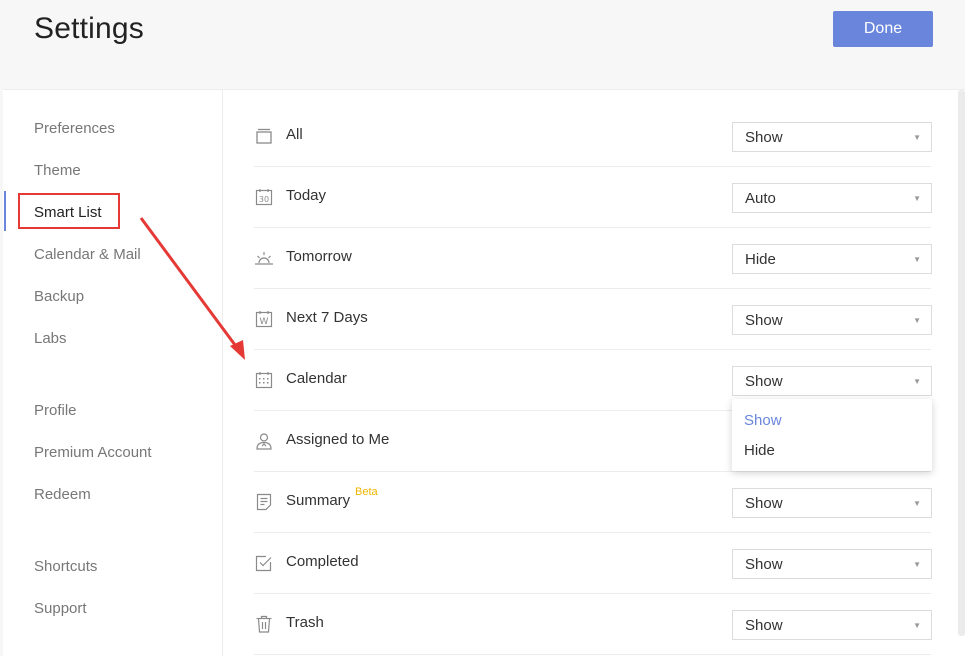 This screenshot has width=965, height=656. Describe the element at coordinates (5, 211) in the screenshot. I see `active-indicator` at that location.